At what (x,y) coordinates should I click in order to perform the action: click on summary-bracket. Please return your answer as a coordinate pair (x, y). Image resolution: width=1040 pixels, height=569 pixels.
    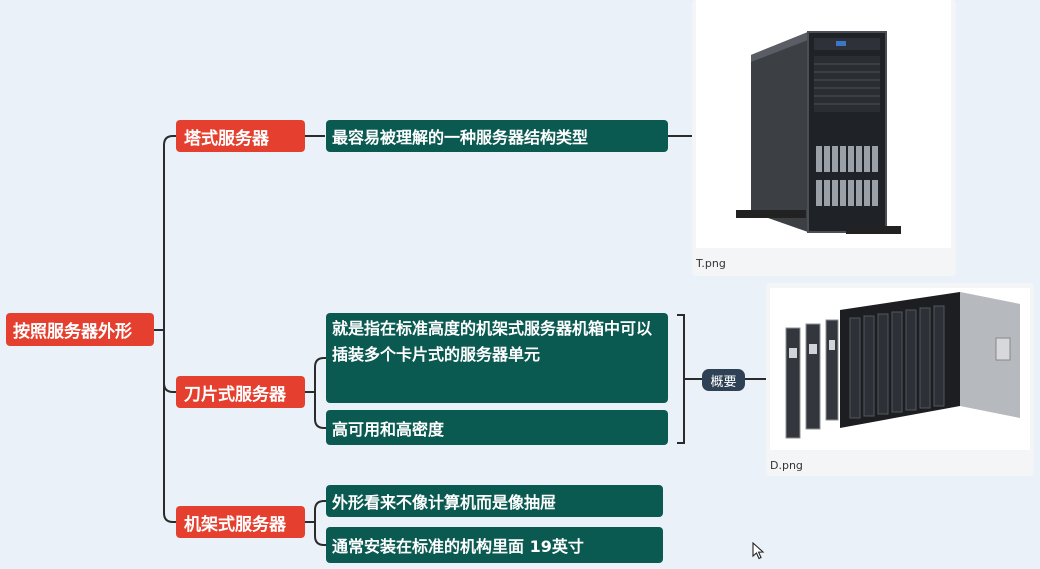
    Looking at the image, I should click on (681, 379).